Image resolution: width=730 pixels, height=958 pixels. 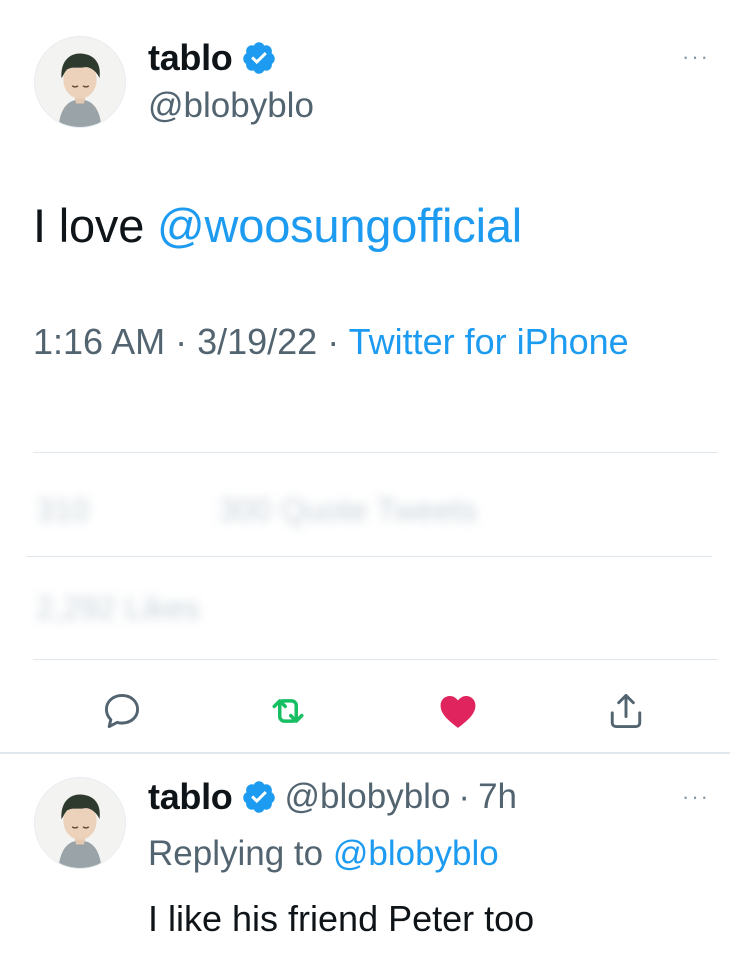 I want to click on reply-header: tablo @blobyblo · 7h, so click(x=332, y=797).